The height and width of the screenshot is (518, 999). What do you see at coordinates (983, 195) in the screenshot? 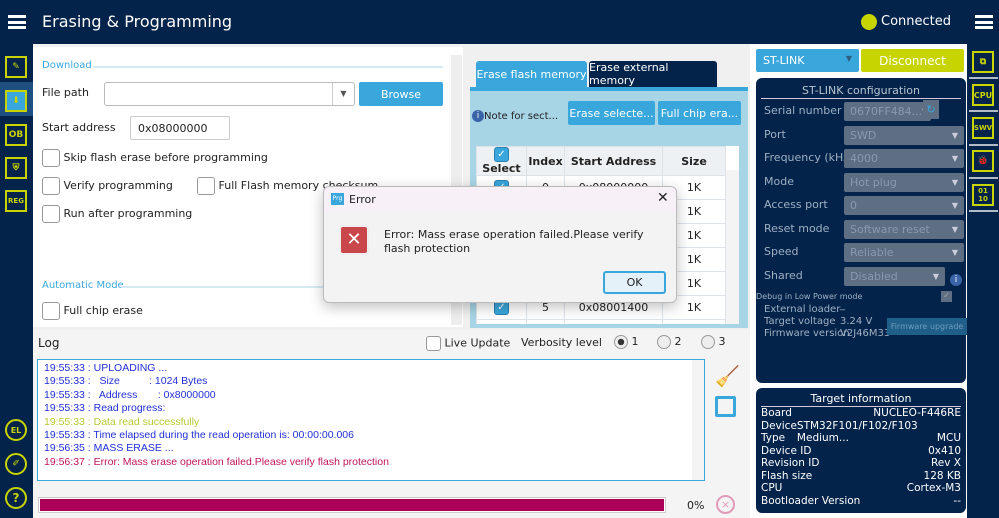
I see `binary-icon: 01 10` at bounding box center [983, 195].